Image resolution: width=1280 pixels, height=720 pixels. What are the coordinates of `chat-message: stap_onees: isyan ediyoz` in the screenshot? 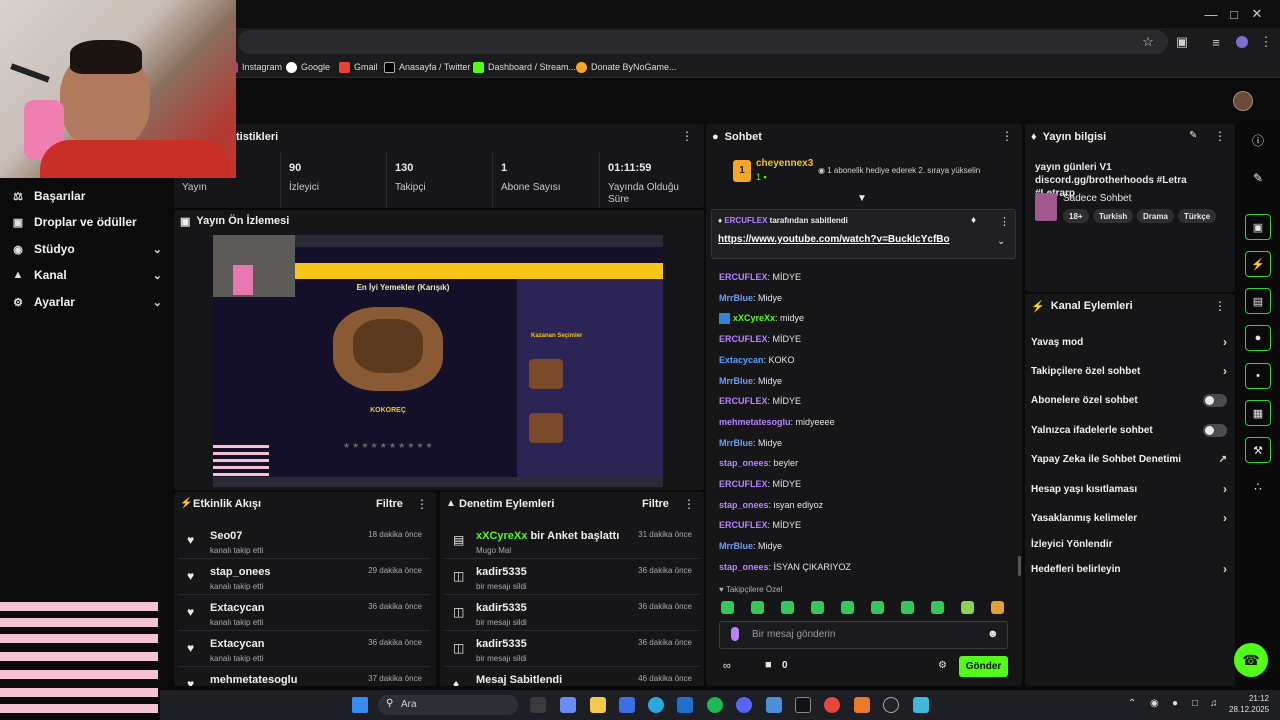 It's located at (771, 507).